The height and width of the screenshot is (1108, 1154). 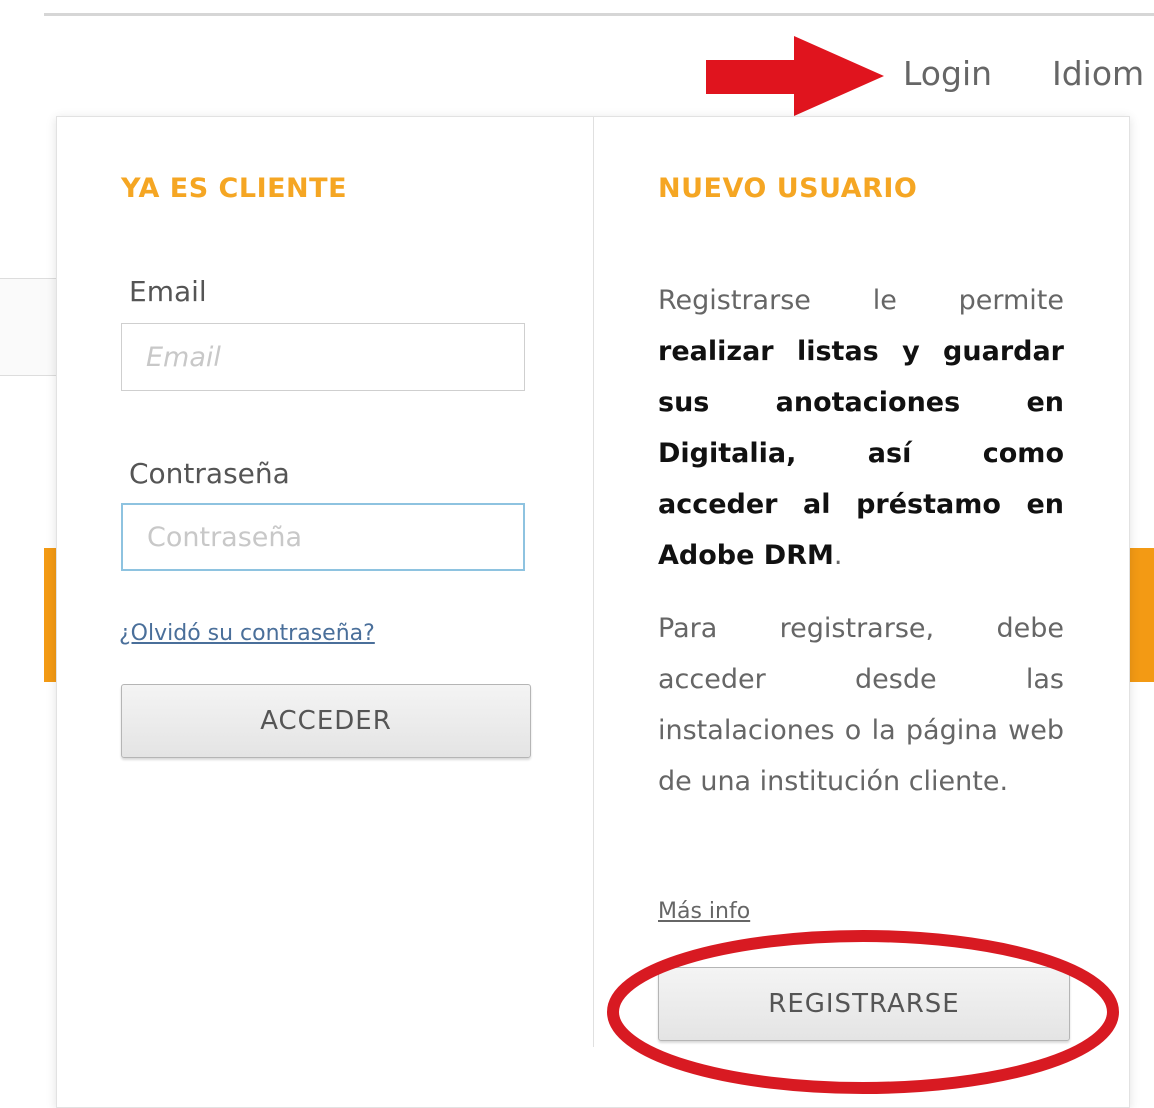 I want to click on background-search-box, so click(x=29, y=327).